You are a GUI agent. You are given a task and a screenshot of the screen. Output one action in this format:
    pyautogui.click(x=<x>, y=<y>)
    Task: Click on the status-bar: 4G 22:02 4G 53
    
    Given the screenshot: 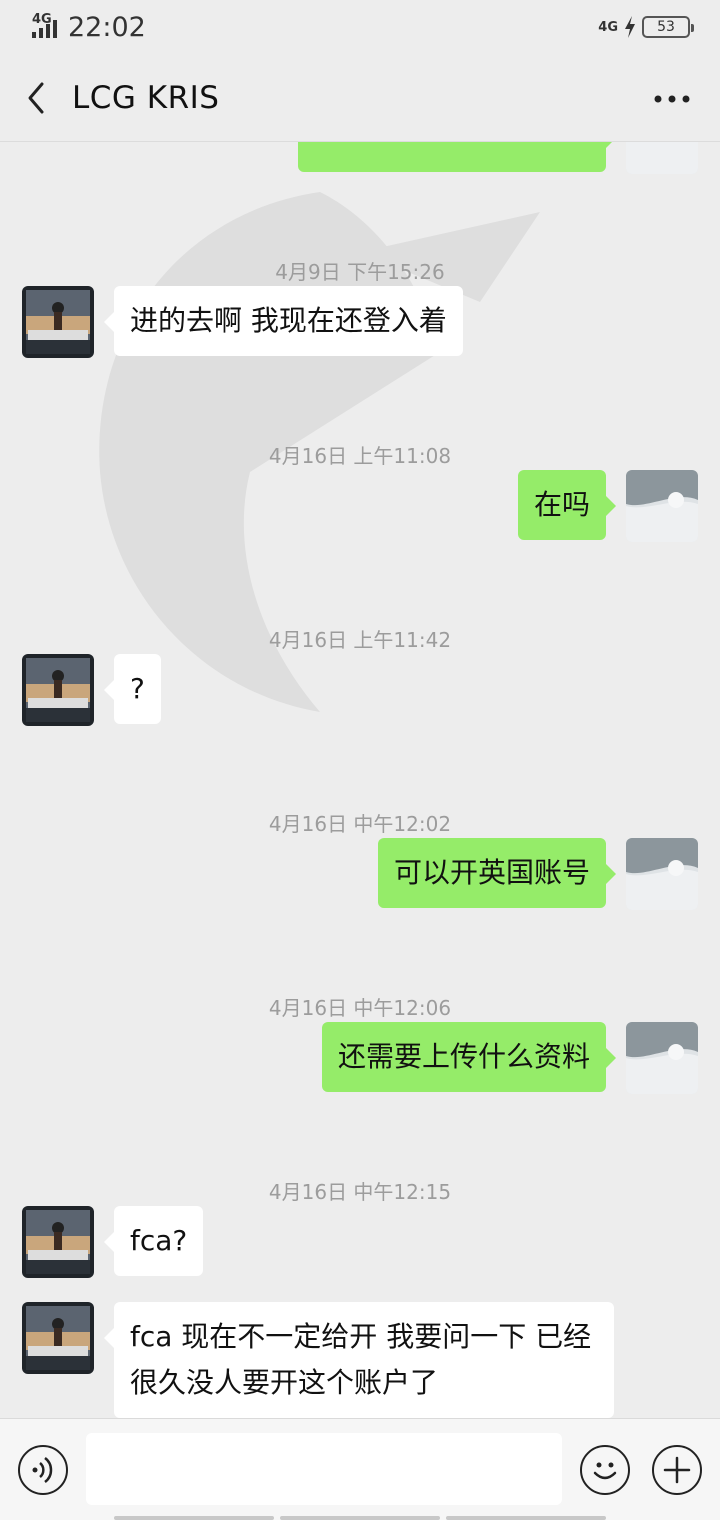 What is the action you would take?
    pyautogui.click(x=360, y=28)
    